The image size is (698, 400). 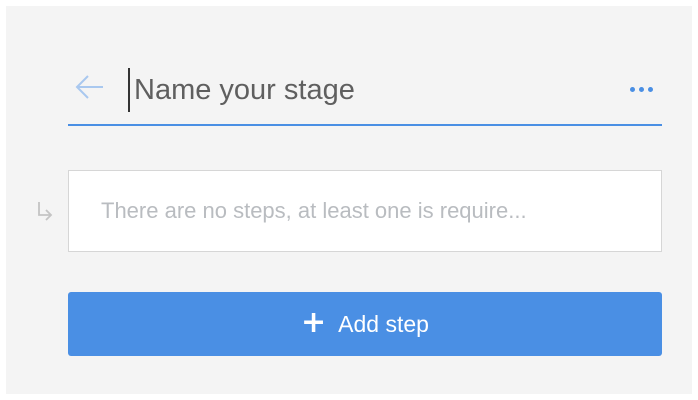 I want to click on stage-header, so click(x=365, y=95).